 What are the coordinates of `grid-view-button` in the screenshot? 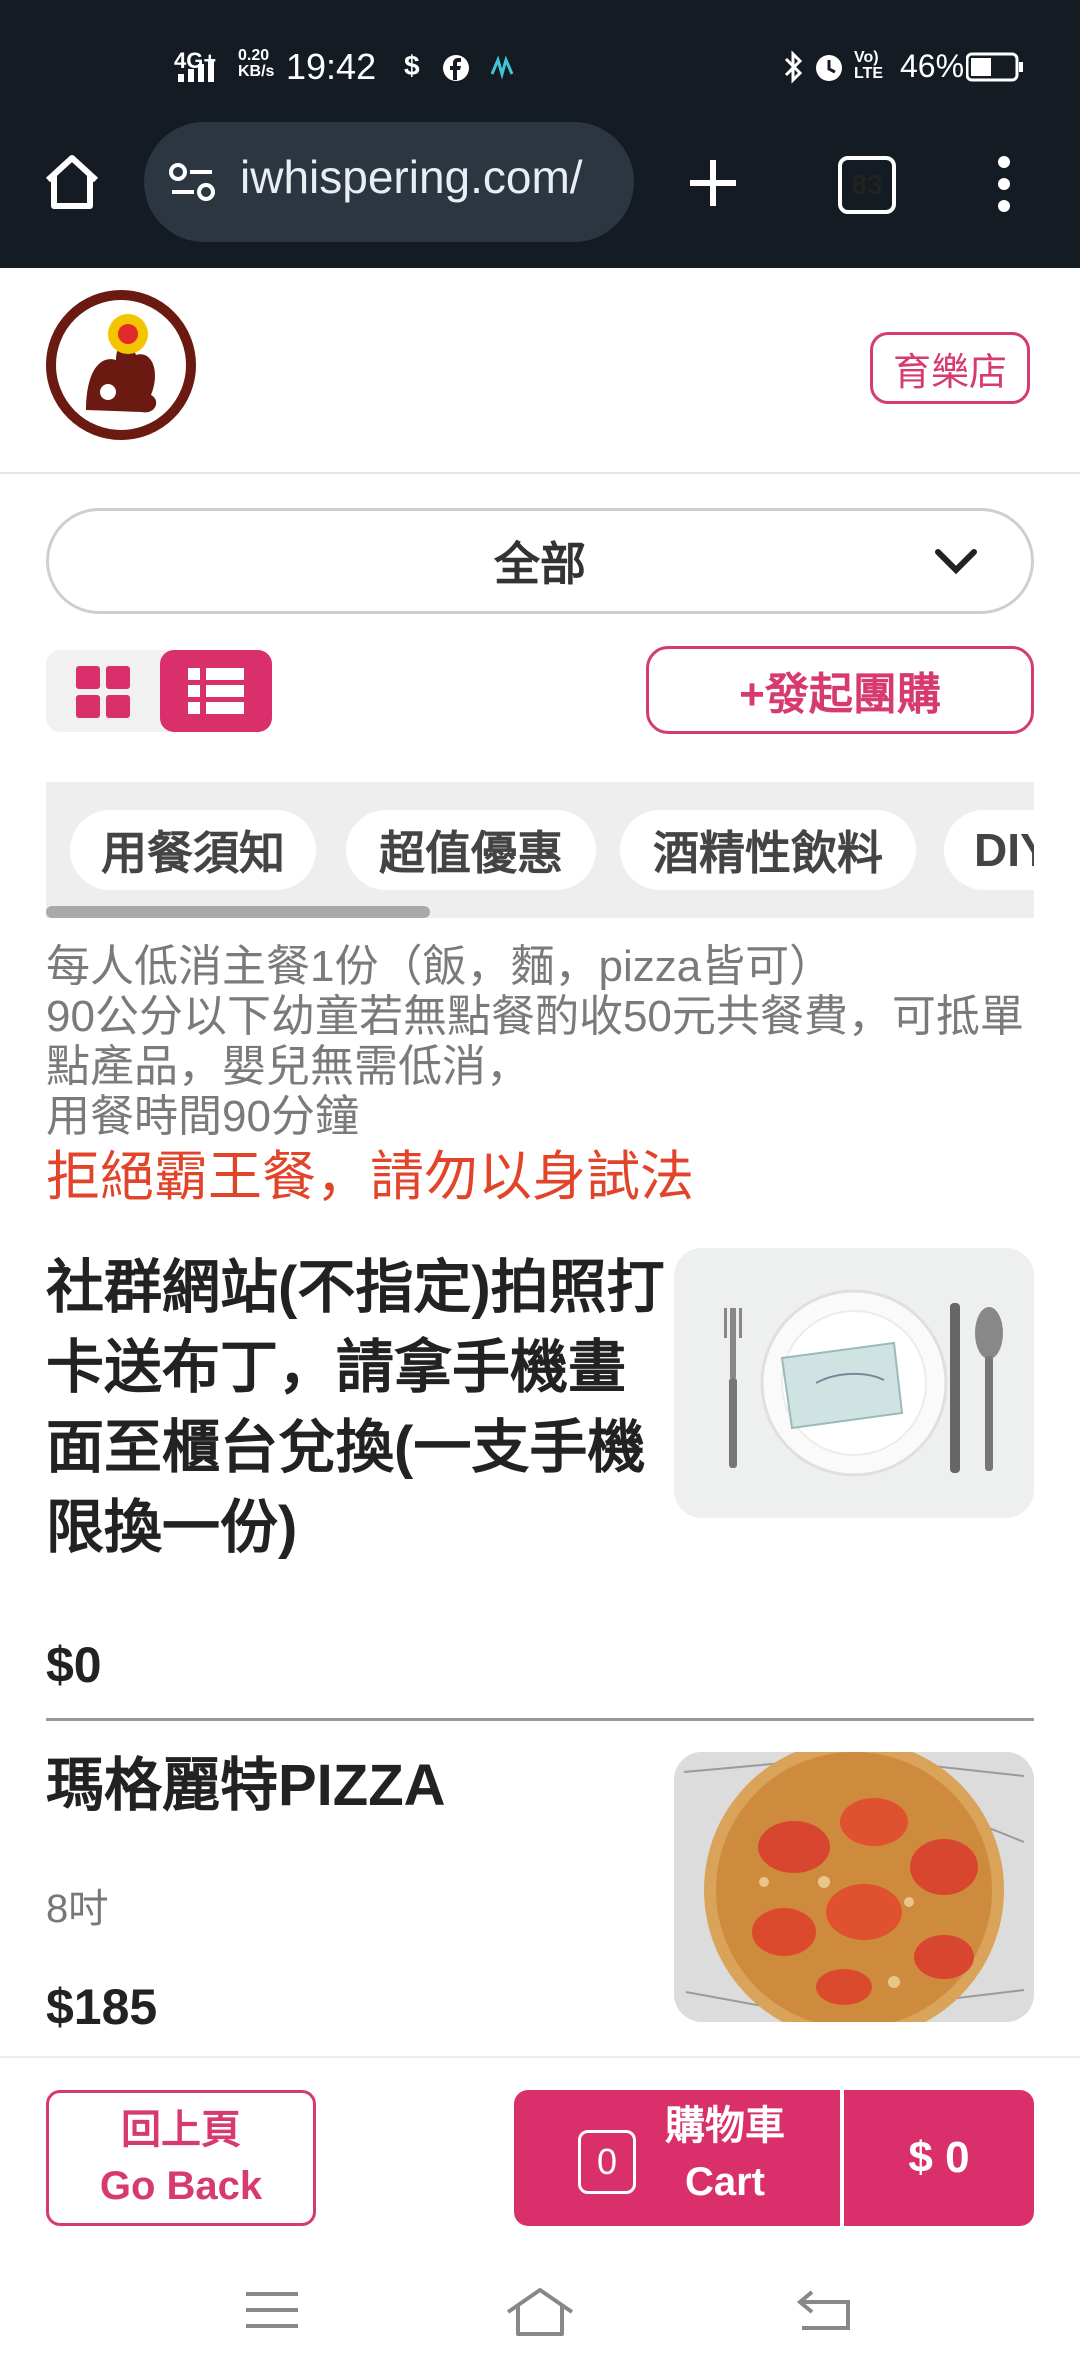 It's located at (103, 692).